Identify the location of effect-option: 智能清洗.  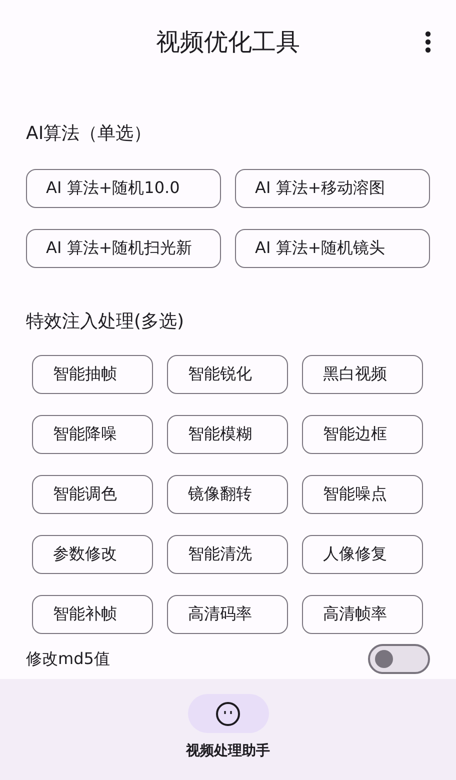
(227, 554).